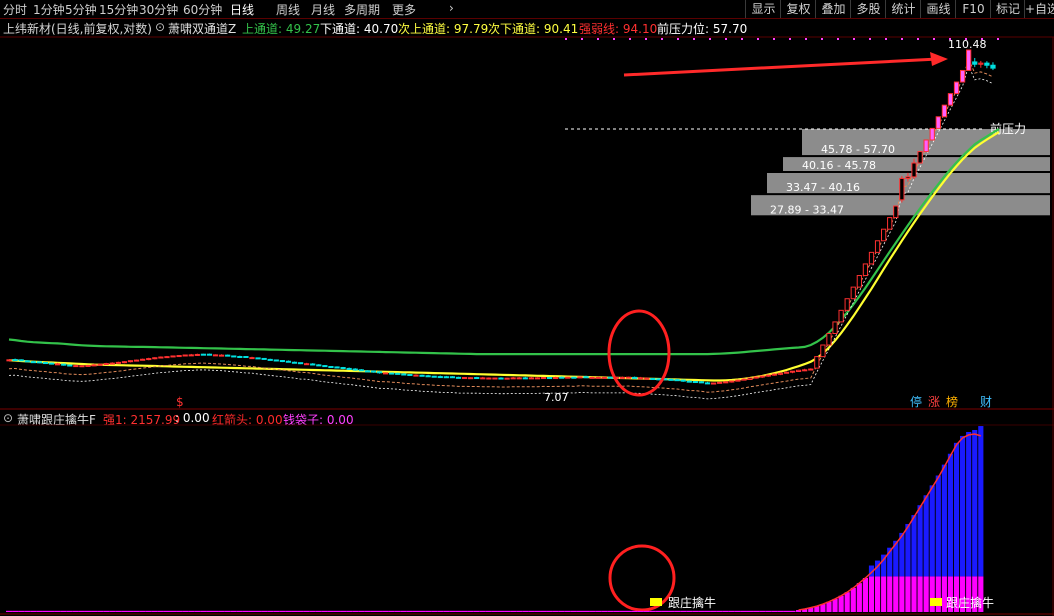 The image size is (1054, 616). Describe the element at coordinates (556, 397) in the screenshot. I see `low-price-label: 7.07` at that location.